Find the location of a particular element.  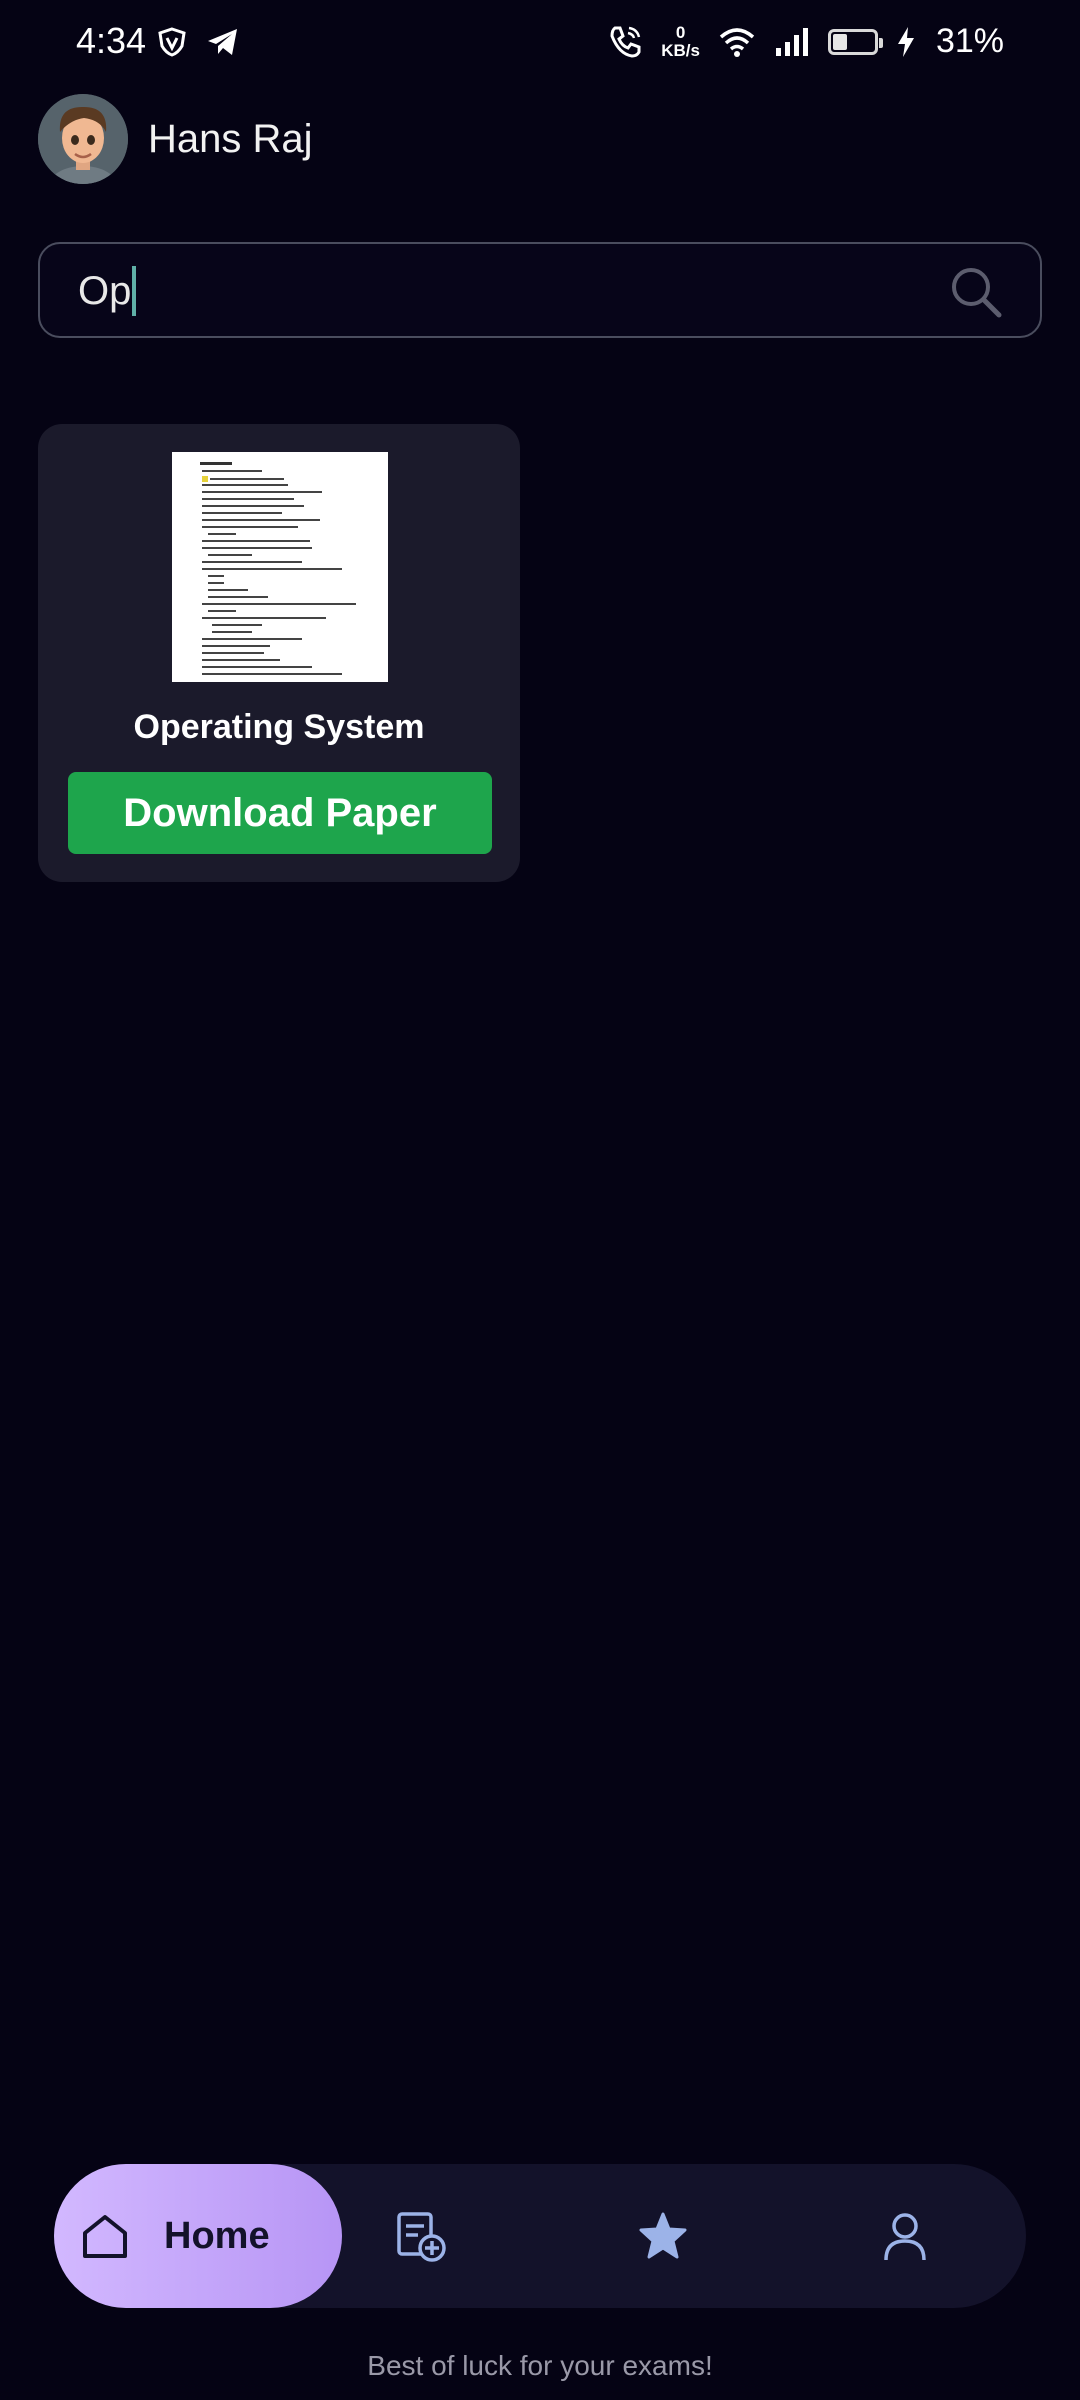

search-input: Op is located at coordinates (107, 291).